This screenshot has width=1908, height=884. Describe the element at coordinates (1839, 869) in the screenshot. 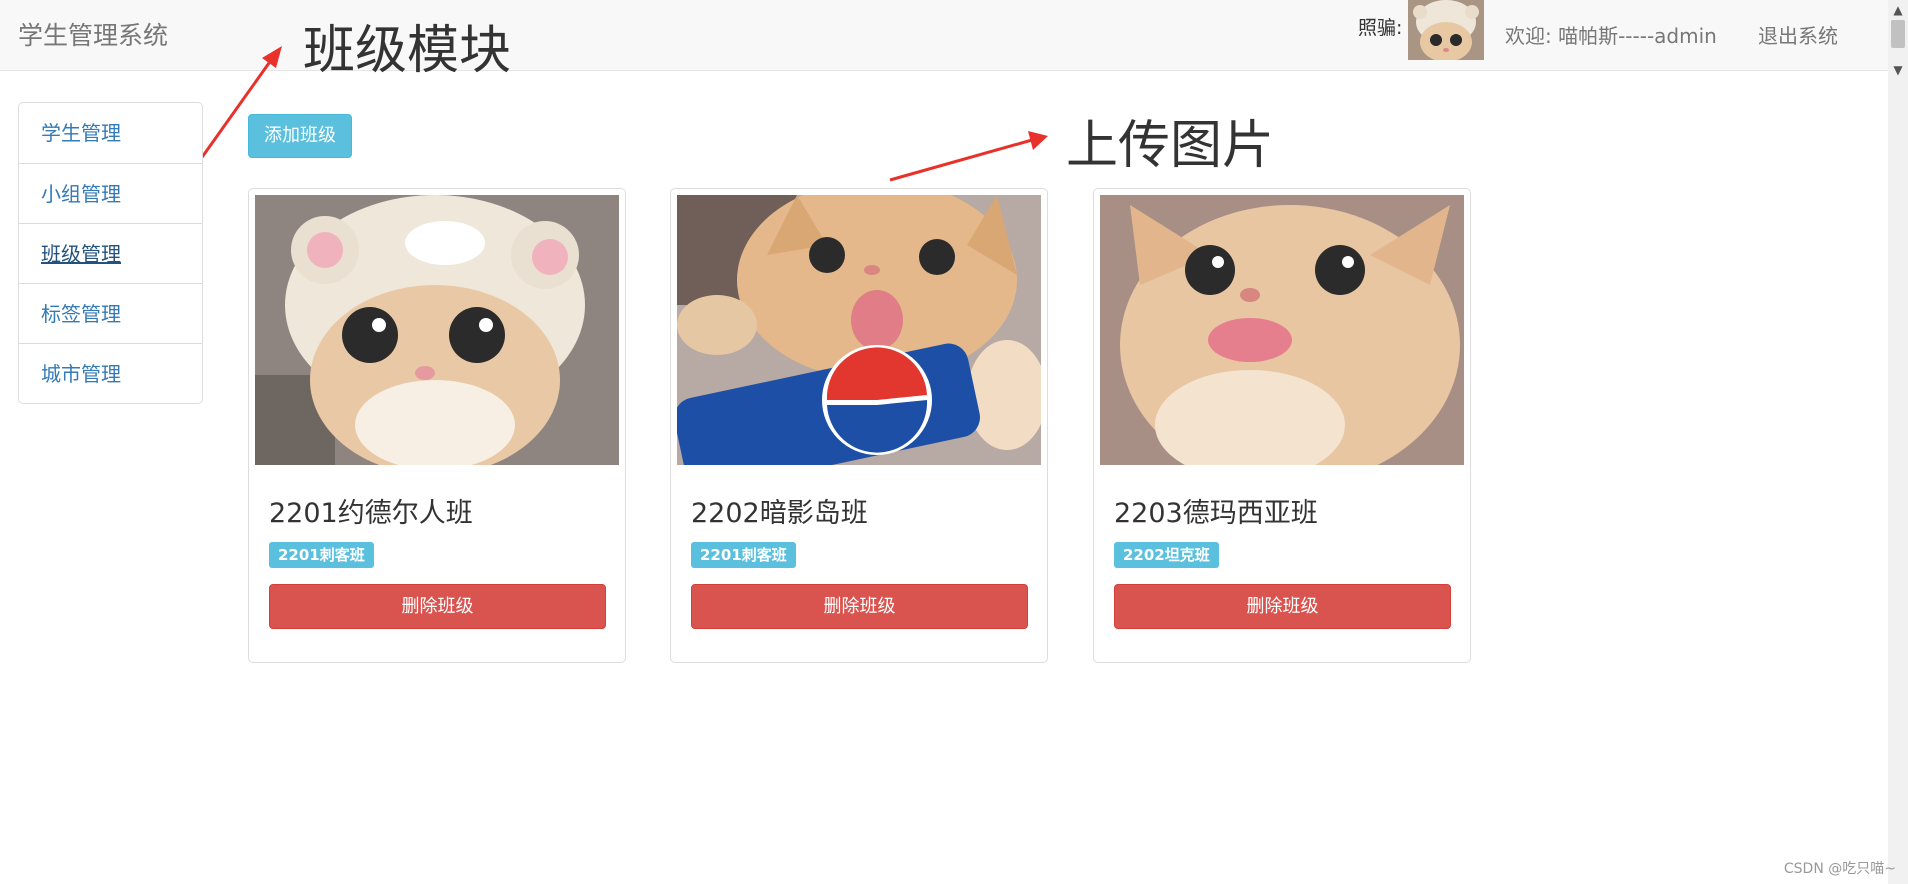

I see `watermark: CSDN @吃只喵~` at that location.